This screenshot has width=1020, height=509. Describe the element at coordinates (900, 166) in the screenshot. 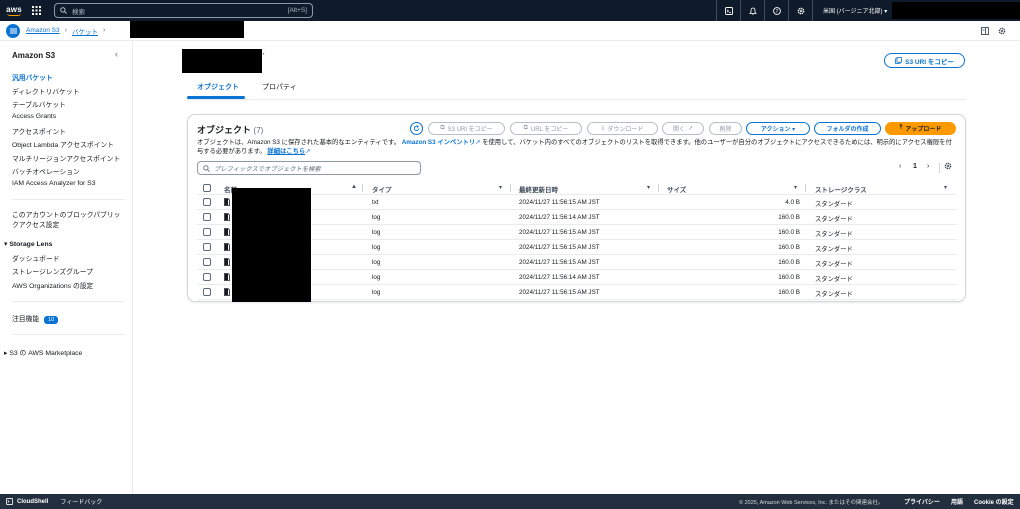

I see `previous-page-icon: ‹` at that location.